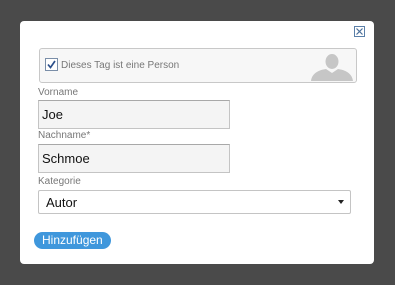 Image resolution: width=395 pixels, height=285 pixels. What do you see at coordinates (120, 66) in the screenshot?
I see `person-checkbox-label: Dieses Tag ist eine Person` at bounding box center [120, 66].